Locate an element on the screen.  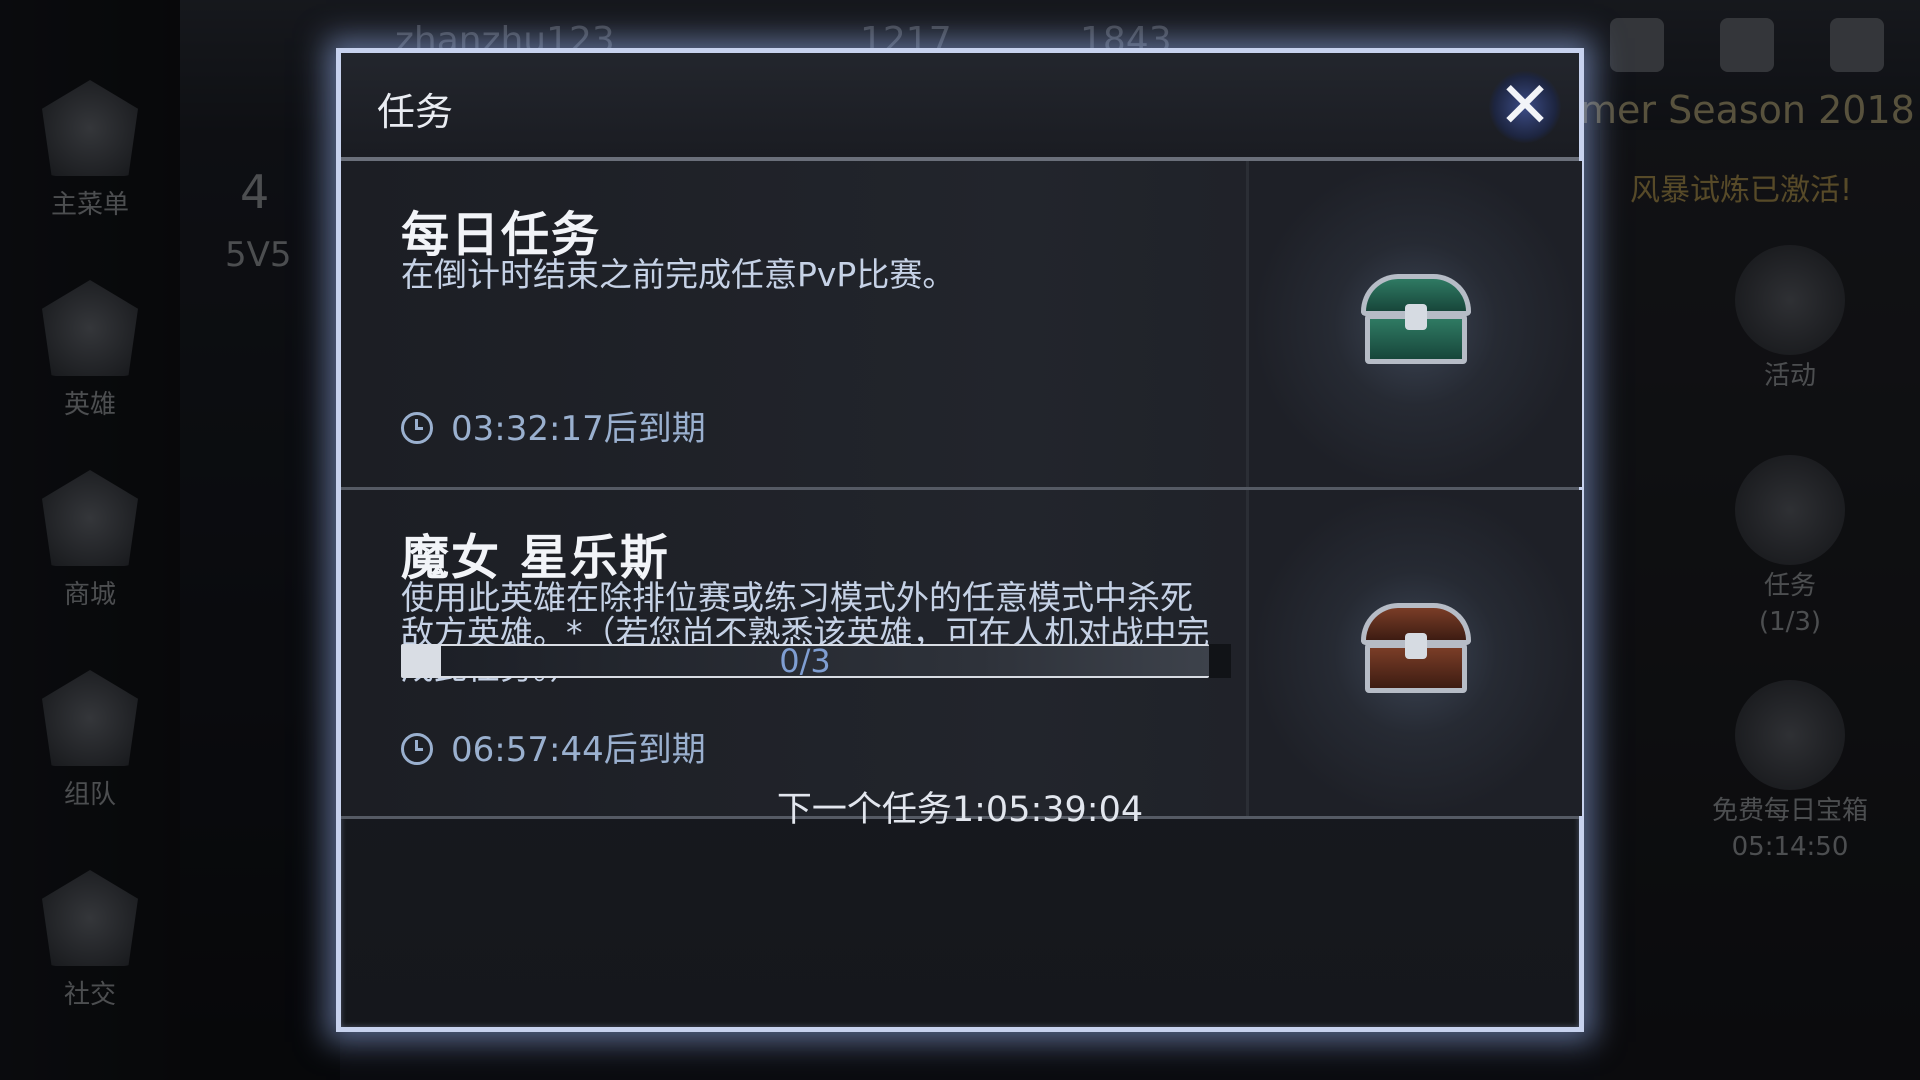
graduation-cap-icon is located at coordinates (1747, 45).